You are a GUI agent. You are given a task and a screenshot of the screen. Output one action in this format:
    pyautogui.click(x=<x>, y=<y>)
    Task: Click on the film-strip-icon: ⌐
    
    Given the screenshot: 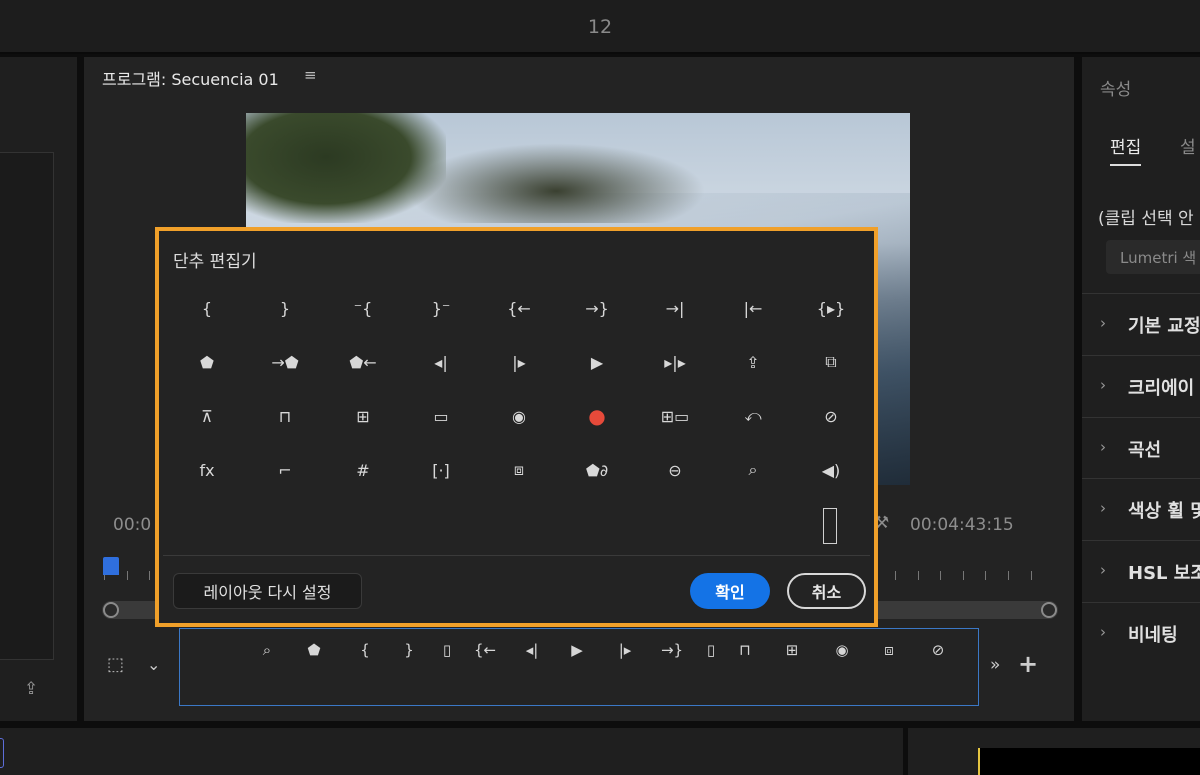 What is the action you would take?
    pyautogui.click(x=285, y=470)
    